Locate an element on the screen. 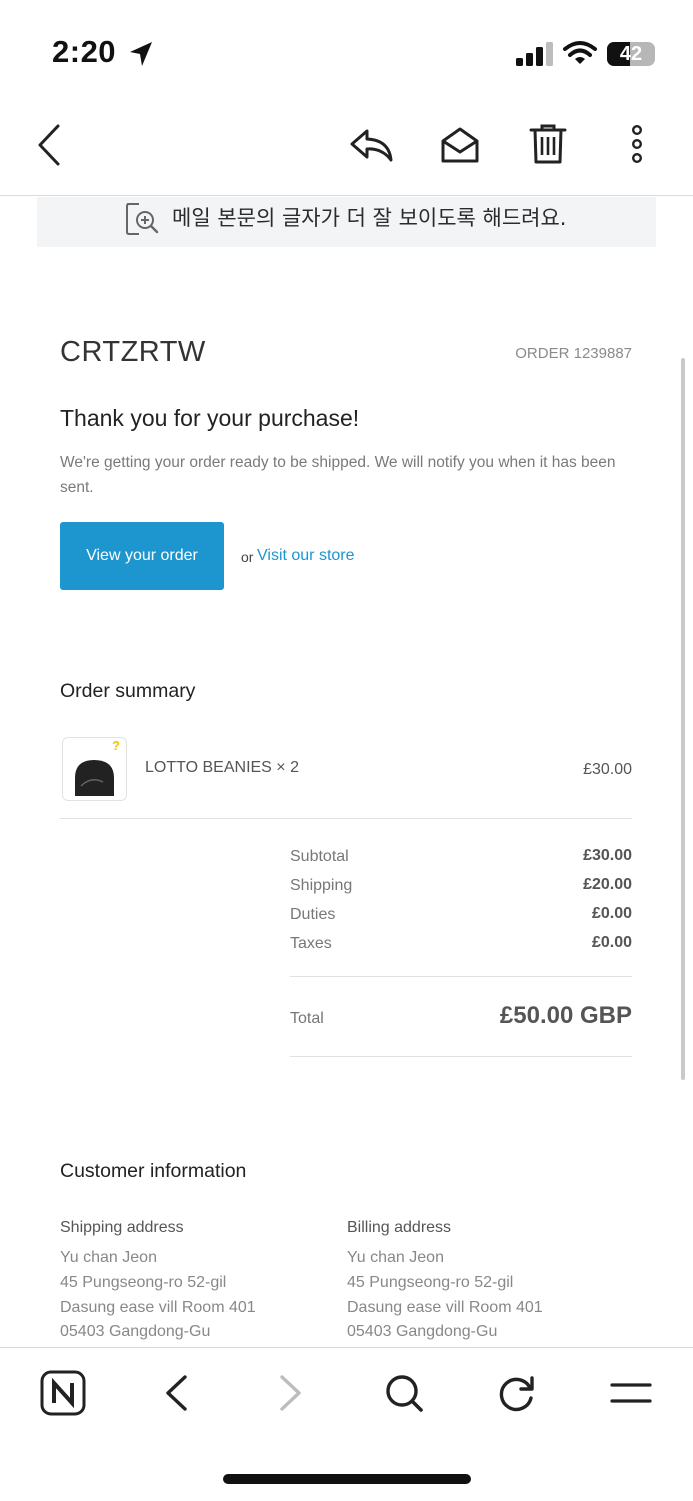 Image resolution: width=693 pixels, height=1501 pixels. reply-icon is located at coordinates (372, 145).